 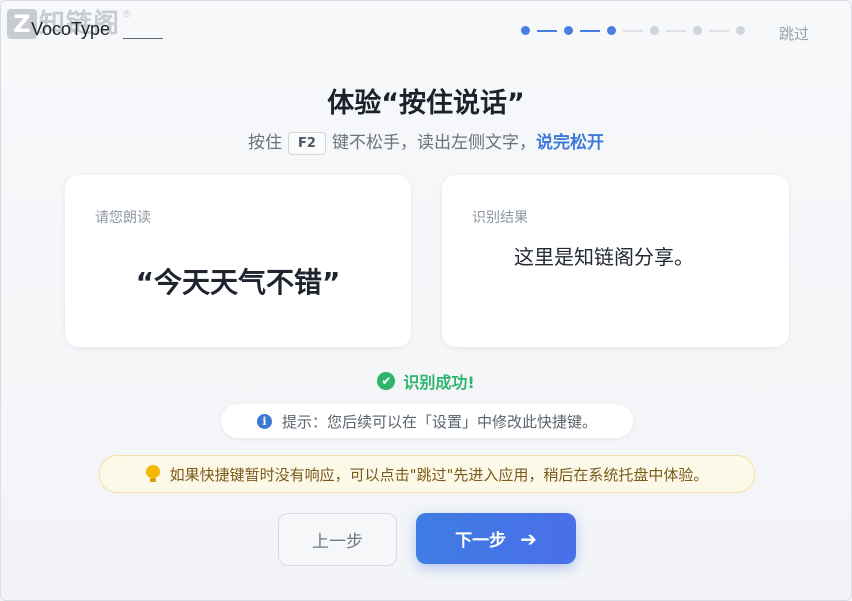 I want to click on recognition-result-card: 识别结果 这里是知链阁分享。, so click(x=615, y=261).